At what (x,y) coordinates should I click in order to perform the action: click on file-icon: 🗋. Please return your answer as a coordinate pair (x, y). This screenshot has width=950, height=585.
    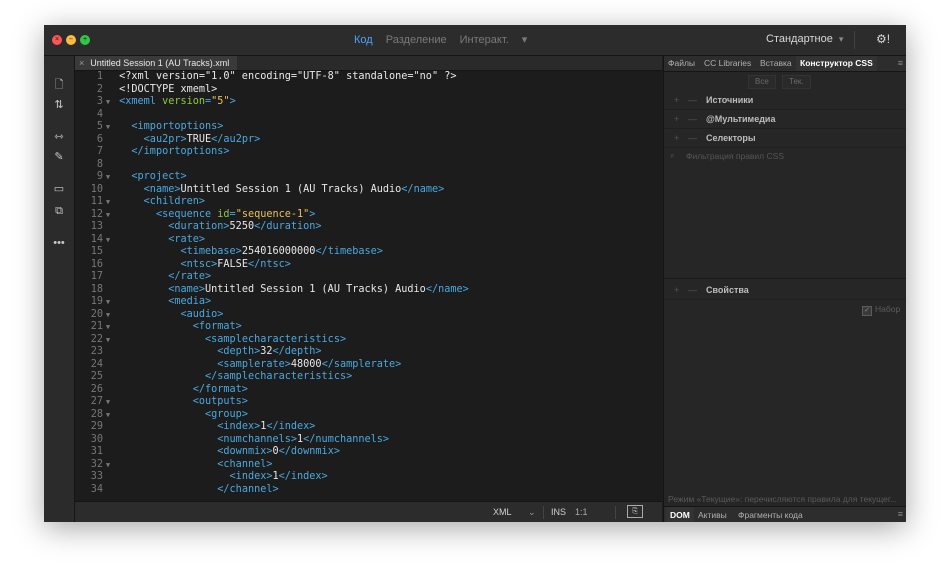
    Looking at the image, I should click on (59, 85).